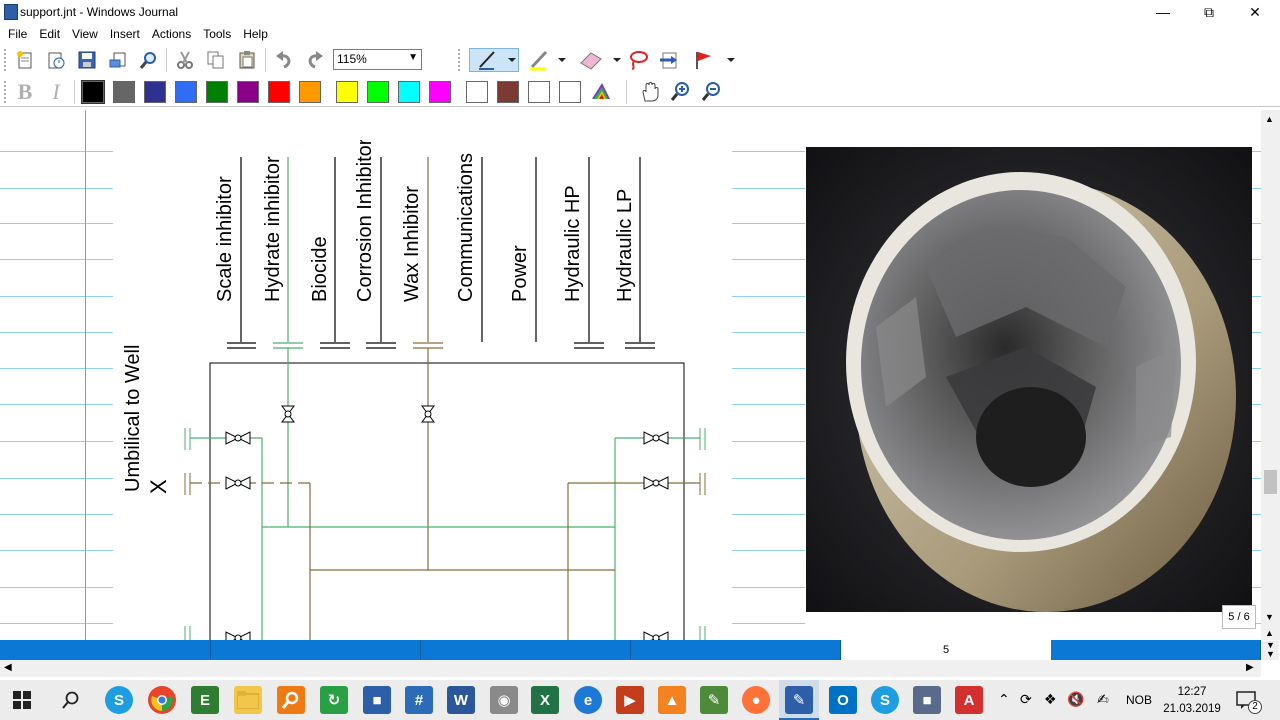  I want to click on menu-help: Help, so click(255, 33).